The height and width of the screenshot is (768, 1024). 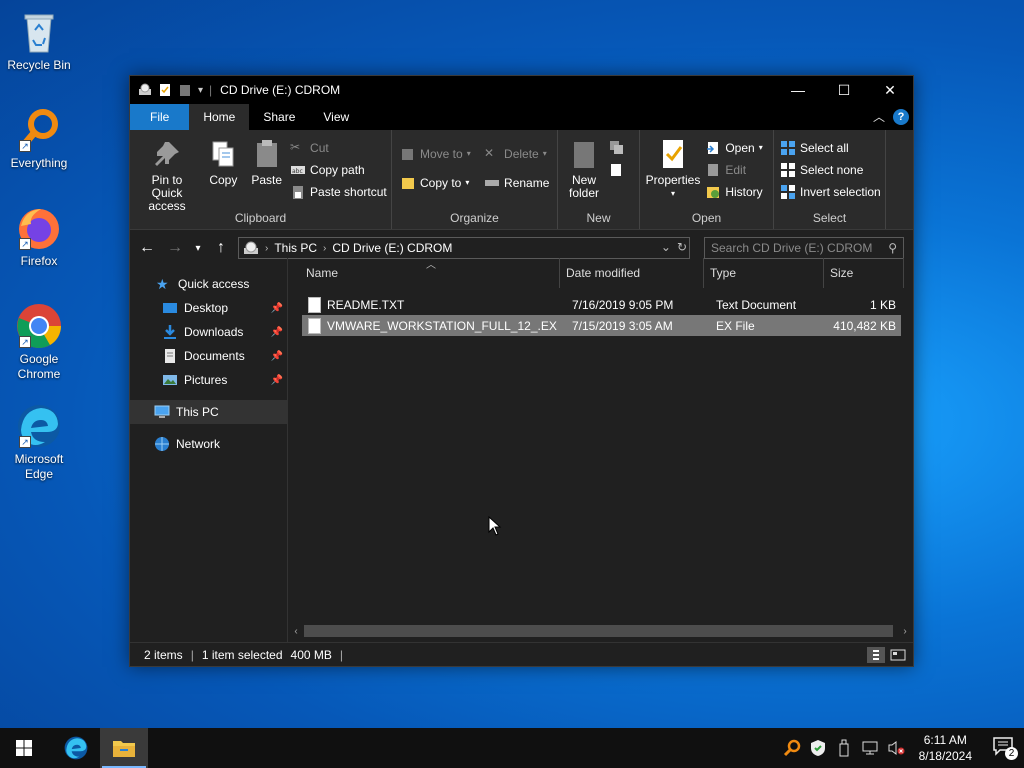 I want to click on cut-button: ✂ Cut, so click(x=338, y=147).